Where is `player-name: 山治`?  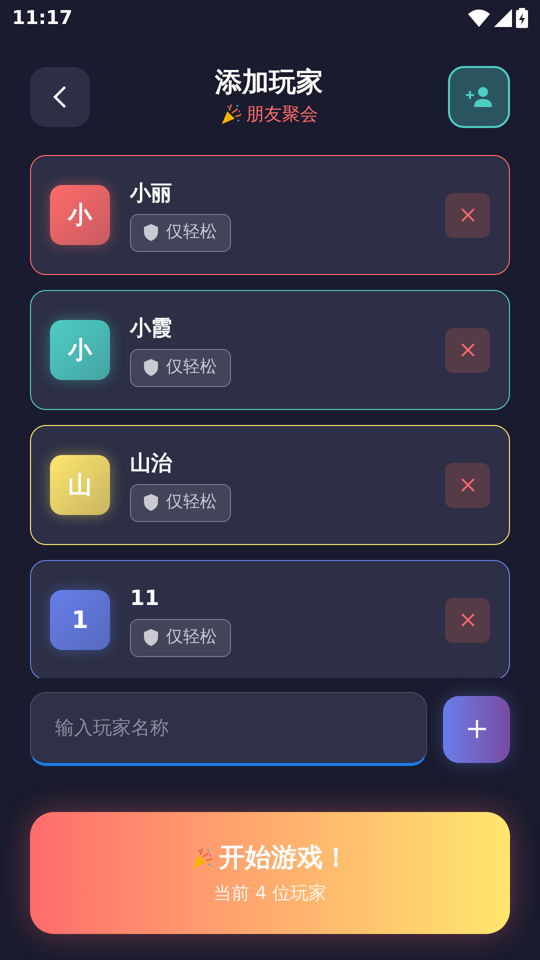
player-name: 山治 is located at coordinates (152, 464).